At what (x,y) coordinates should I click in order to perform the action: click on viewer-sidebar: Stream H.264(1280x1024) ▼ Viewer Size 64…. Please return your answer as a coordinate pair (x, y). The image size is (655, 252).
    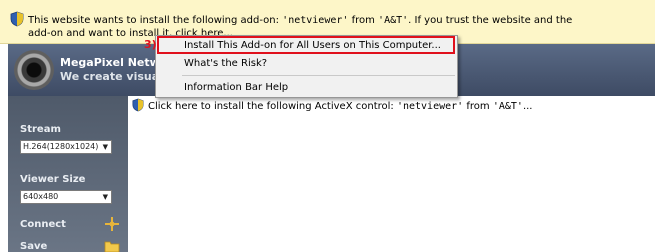
    Looking at the image, I should click on (68, 174).